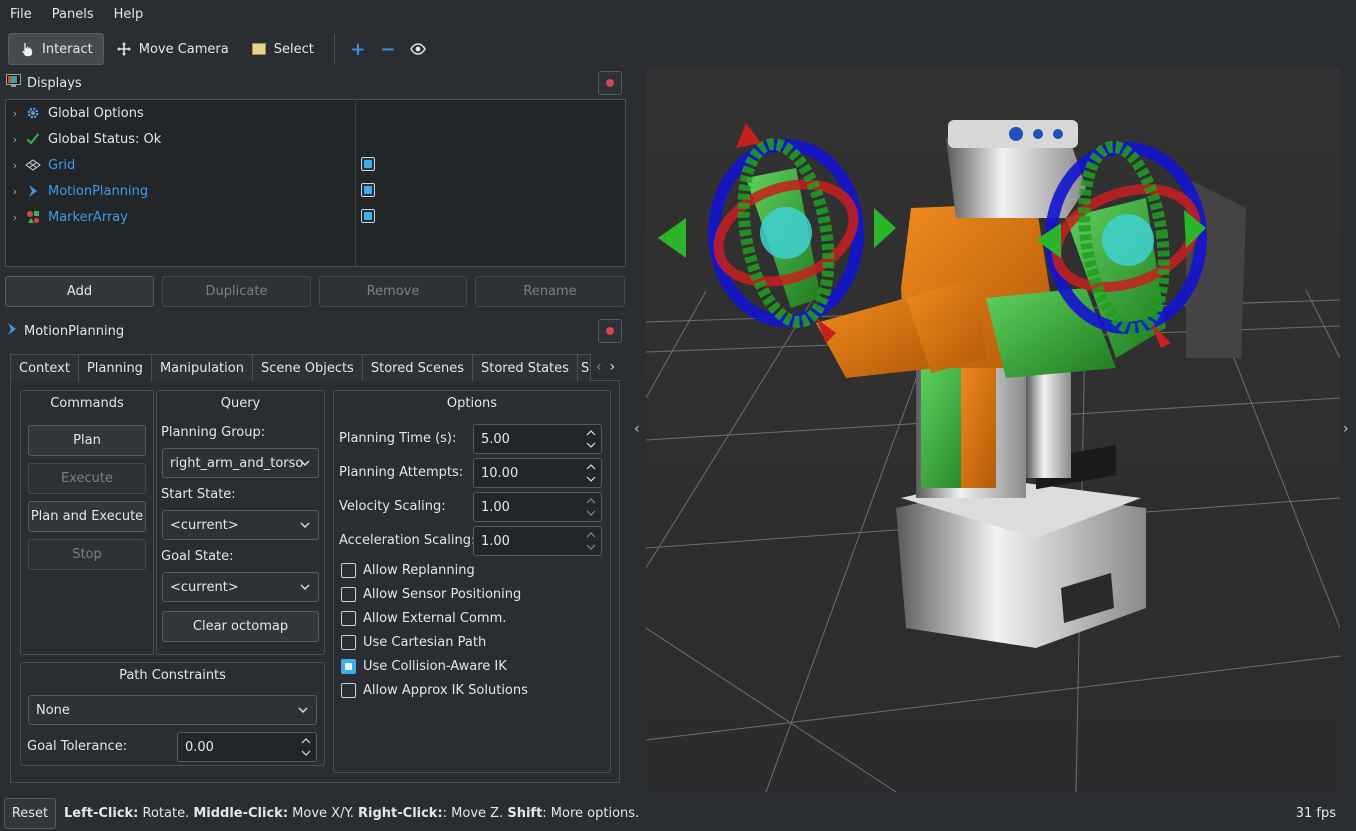 Image resolution: width=1356 pixels, height=831 pixels. I want to click on motion-planning-icon, so click(12, 331).